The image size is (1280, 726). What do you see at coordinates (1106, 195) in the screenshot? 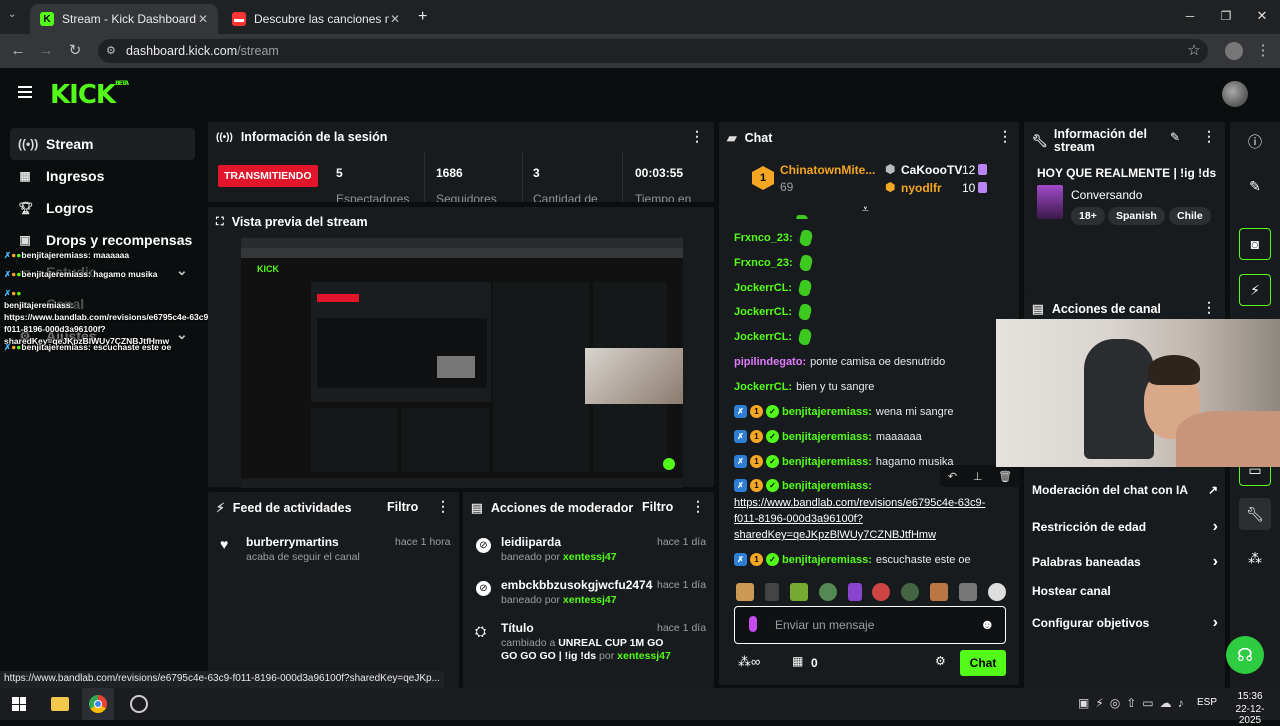
I see `category-name: Conversando` at bounding box center [1106, 195].